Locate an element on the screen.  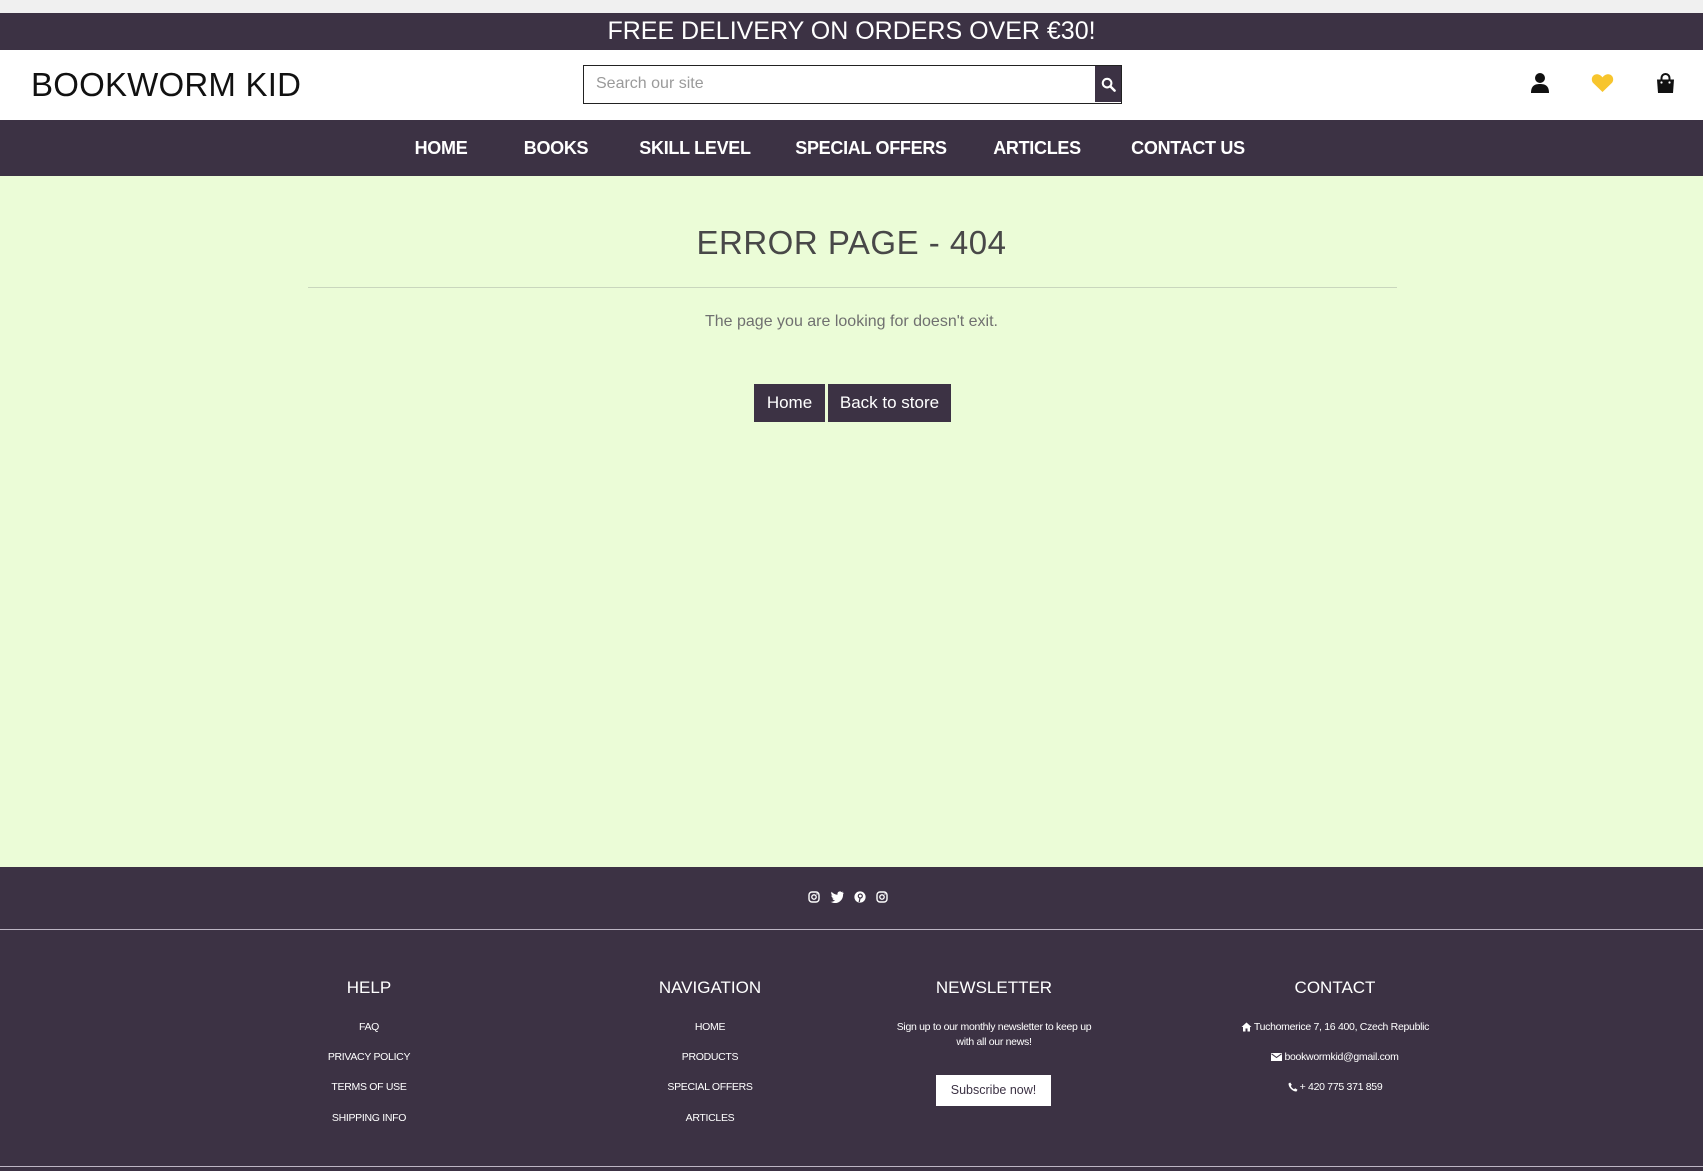
twitter-link is located at coordinates (837, 897).